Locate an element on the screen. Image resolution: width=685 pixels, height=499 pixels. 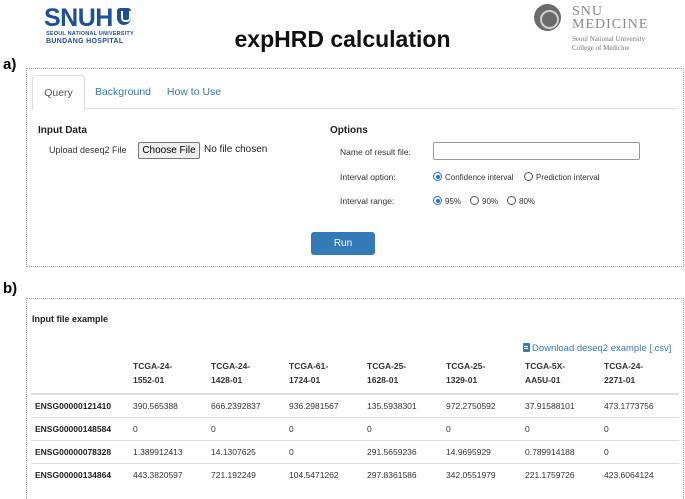
row-gene-id: ENSG00000078328 is located at coordinates (80, 451).